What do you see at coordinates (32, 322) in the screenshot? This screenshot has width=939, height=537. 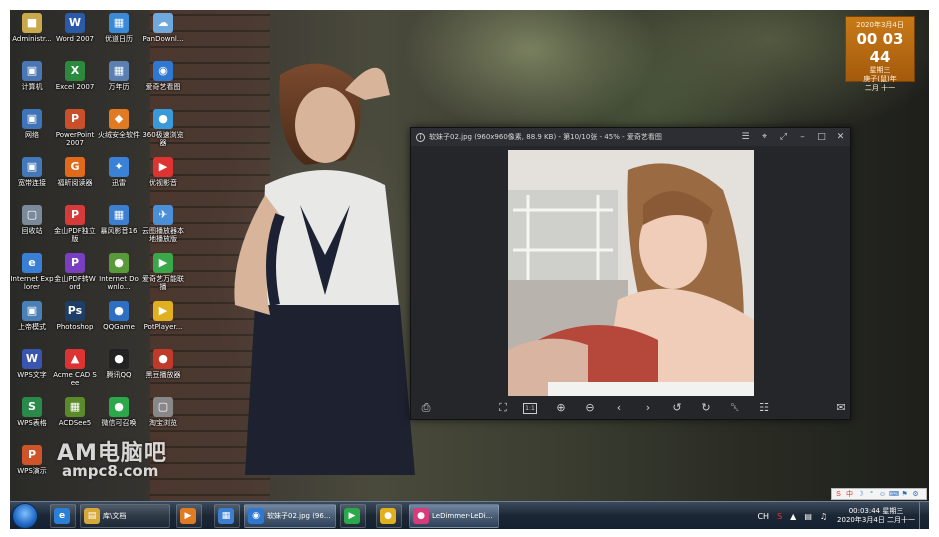 I see `desktop-icon: ▣ 上帝模式` at bounding box center [32, 322].